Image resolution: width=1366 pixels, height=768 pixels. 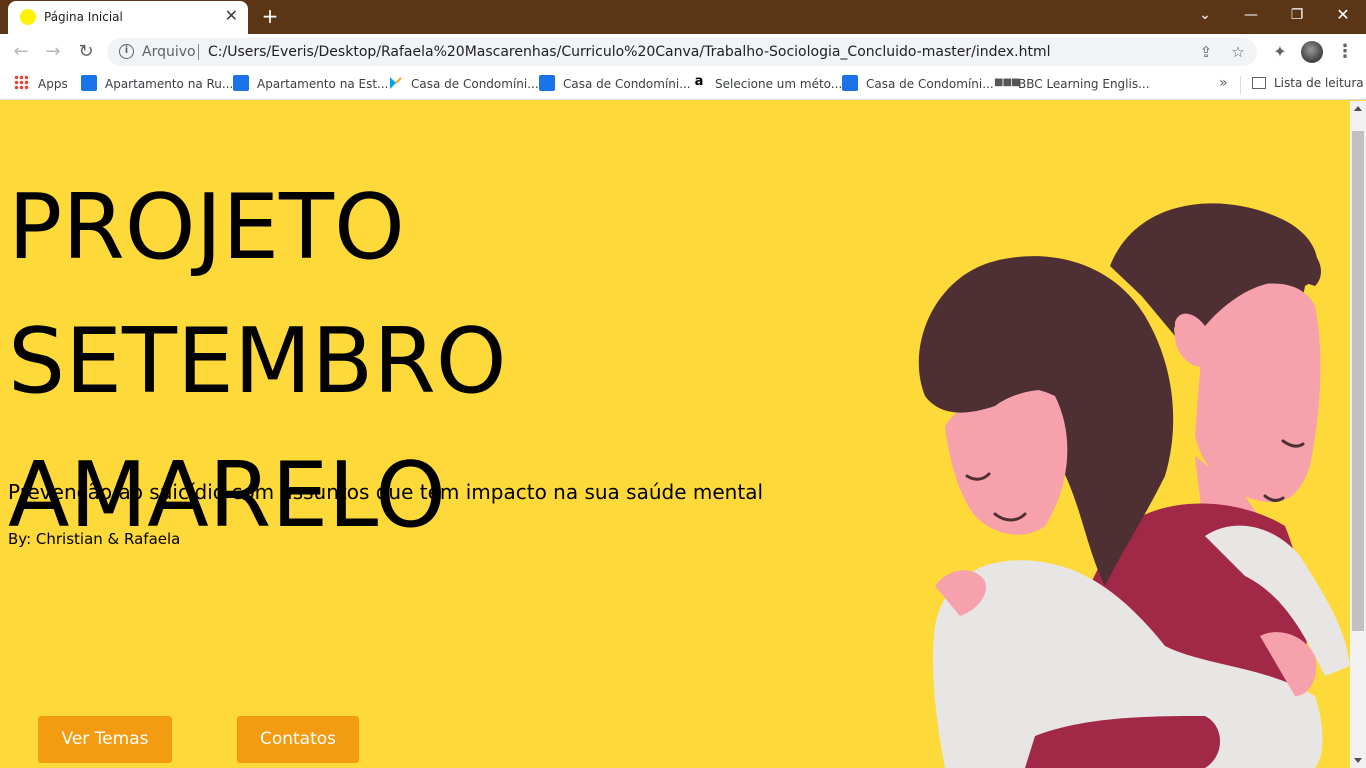 I want to click on amazon-icon: a, so click(x=699, y=83).